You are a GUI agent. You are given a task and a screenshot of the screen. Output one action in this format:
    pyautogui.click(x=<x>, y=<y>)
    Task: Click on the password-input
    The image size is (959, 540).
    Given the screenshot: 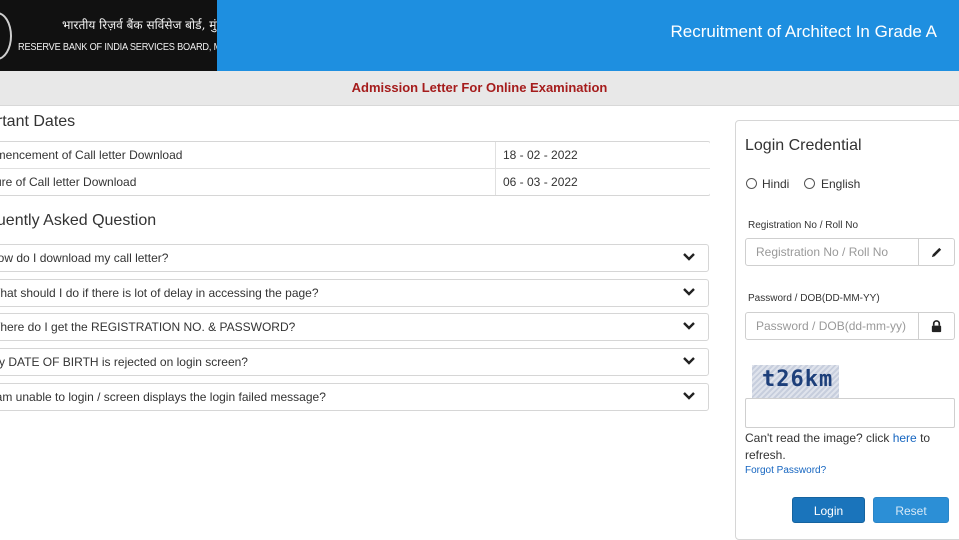 What is the action you would take?
    pyautogui.click(x=832, y=326)
    